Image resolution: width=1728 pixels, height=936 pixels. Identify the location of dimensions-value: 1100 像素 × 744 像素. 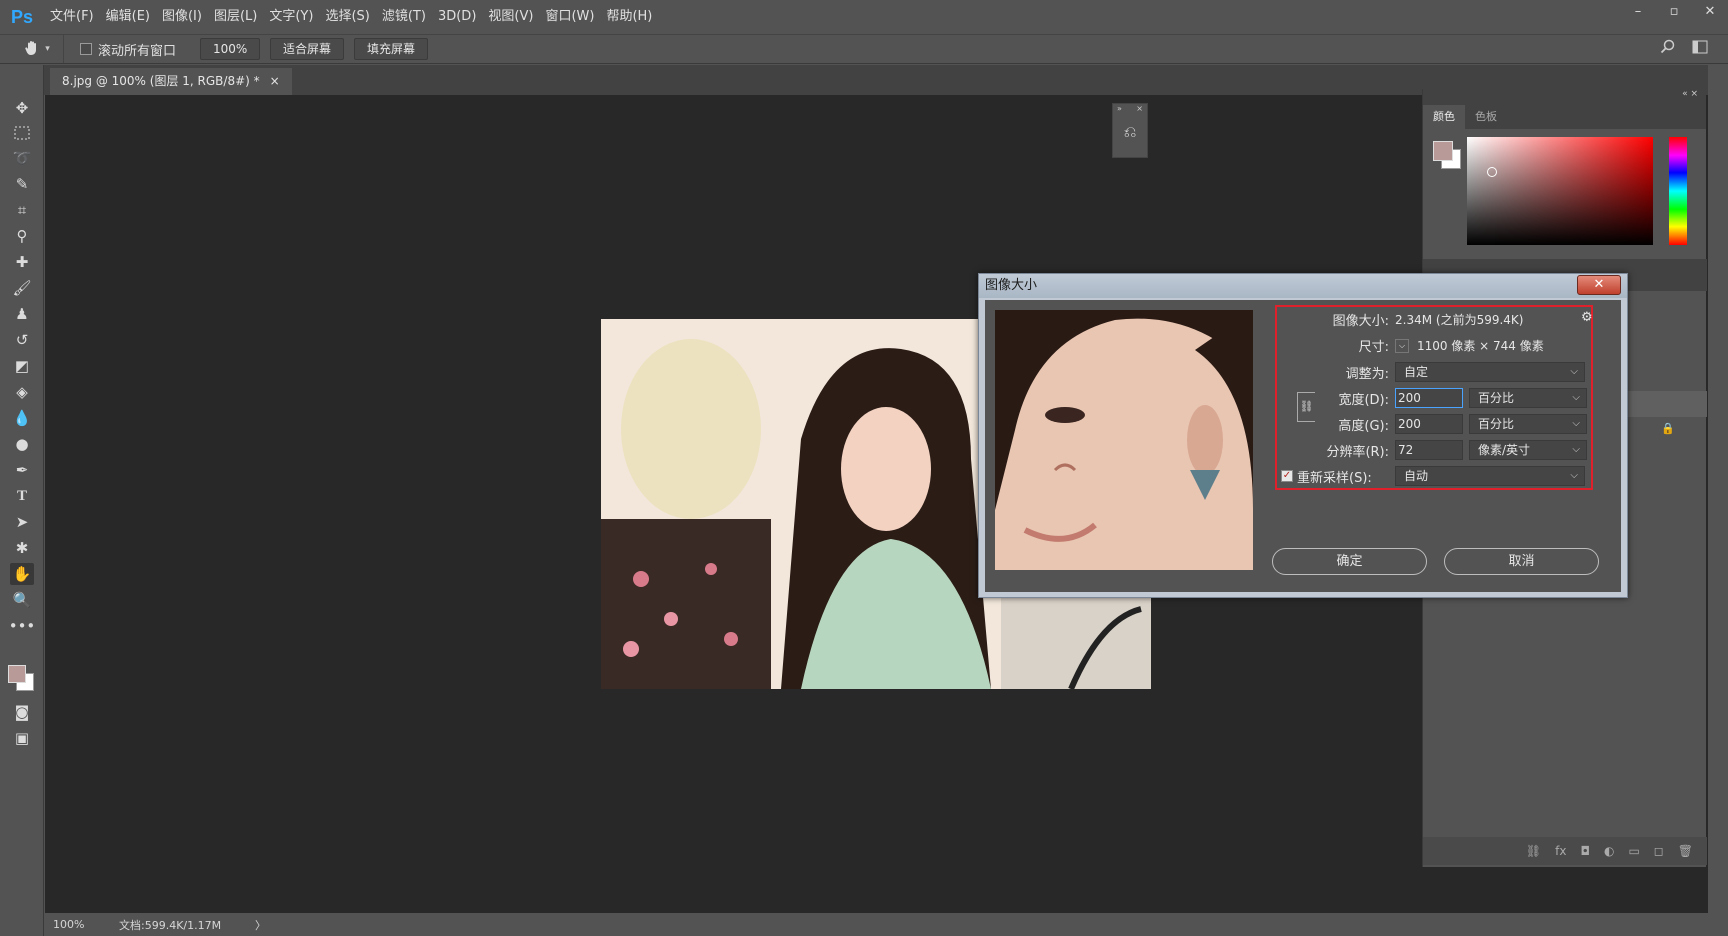
(1480, 346).